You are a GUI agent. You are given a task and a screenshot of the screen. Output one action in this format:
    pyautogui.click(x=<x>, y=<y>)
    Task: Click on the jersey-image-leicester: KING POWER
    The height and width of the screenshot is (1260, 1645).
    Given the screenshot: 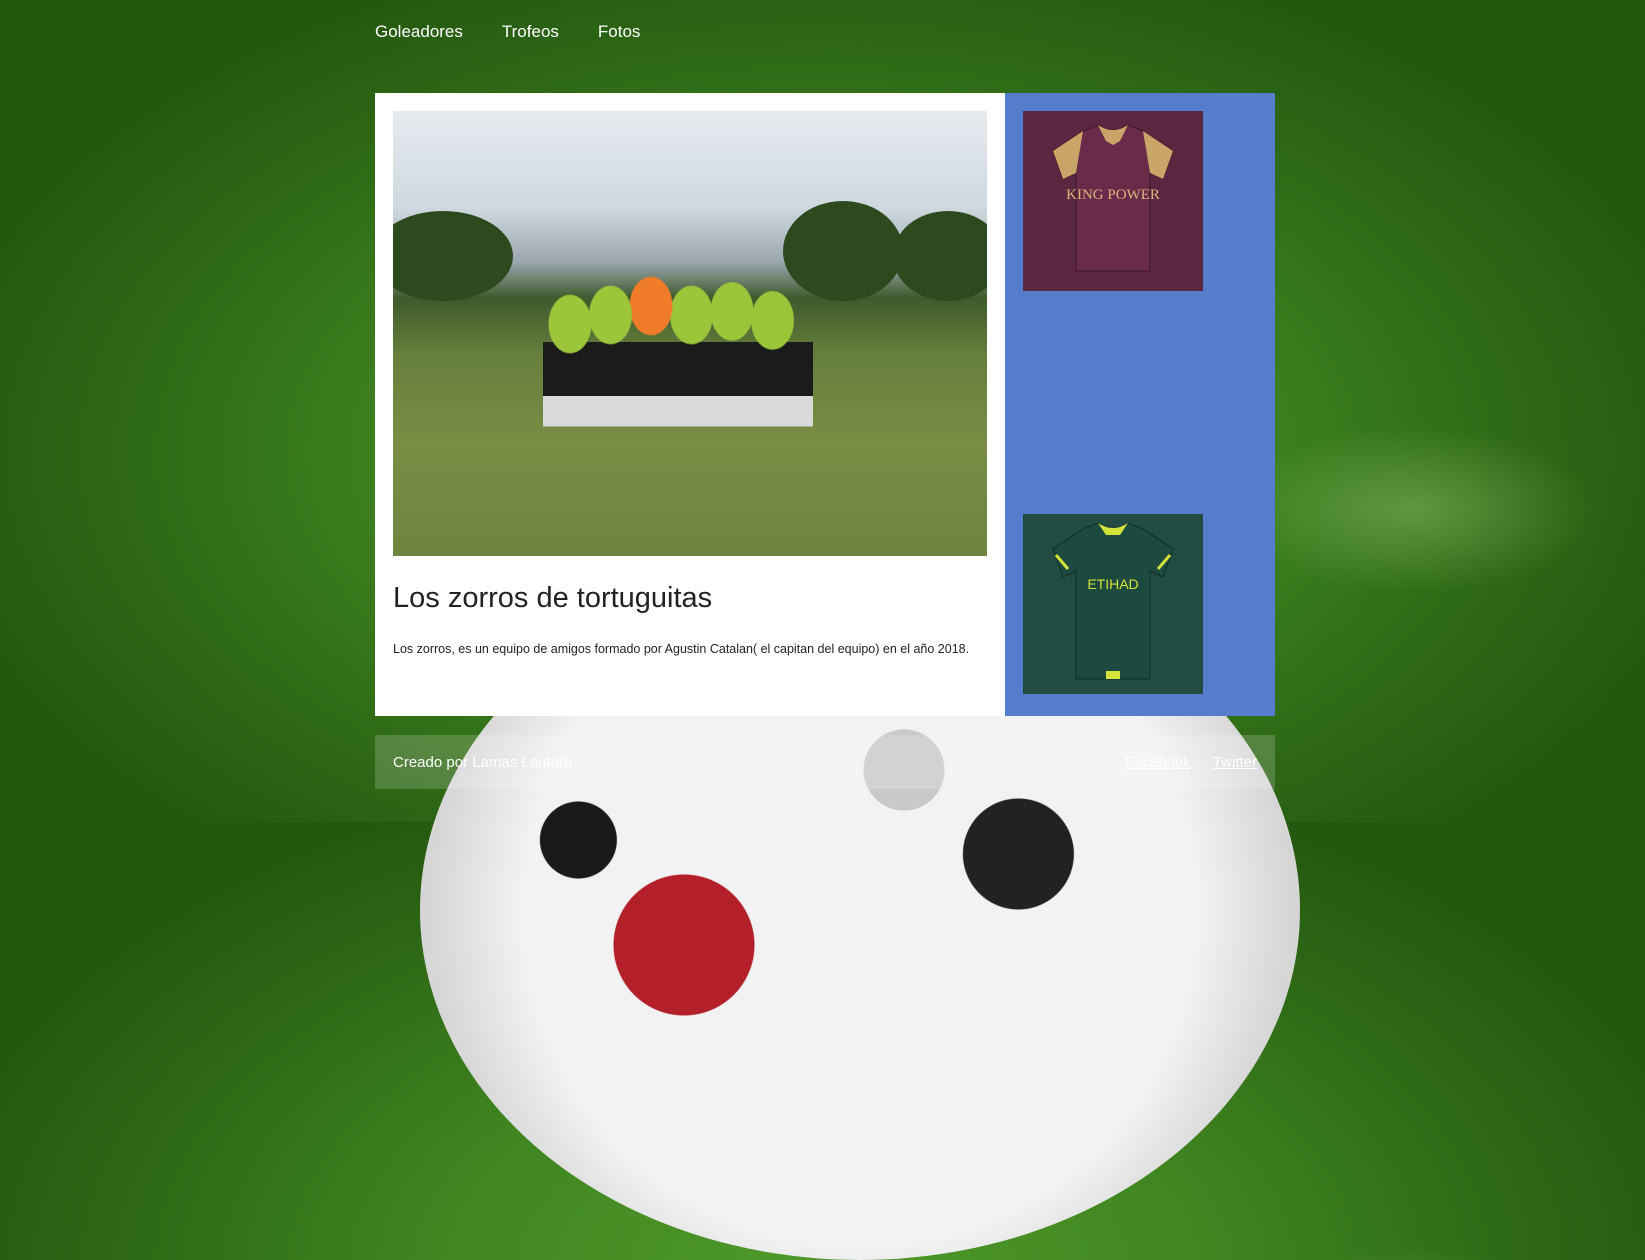 What is the action you would take?
    pyautogui.click(x=1113, y=201)
    